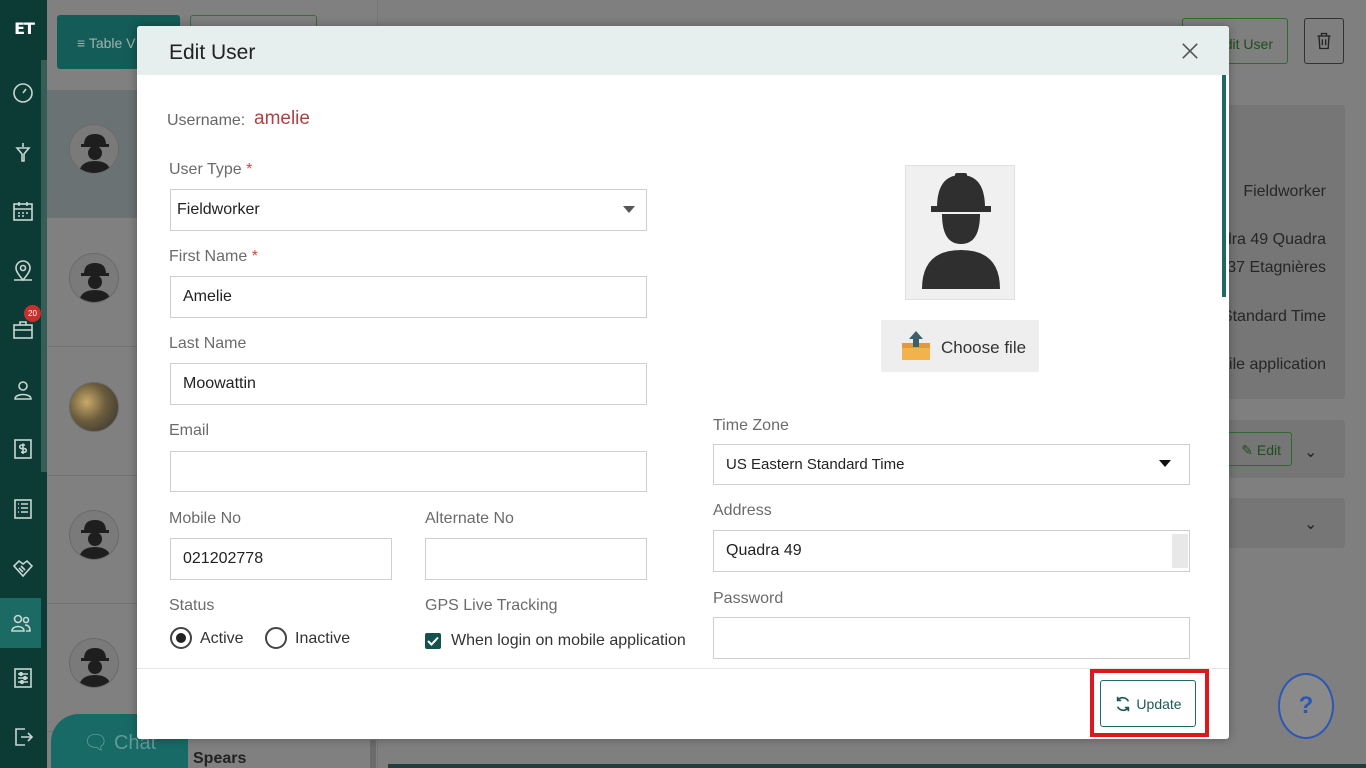 The width and height of the screenshot is (1366, 768). I want to click on gps-checkbox, so click(433, 641).